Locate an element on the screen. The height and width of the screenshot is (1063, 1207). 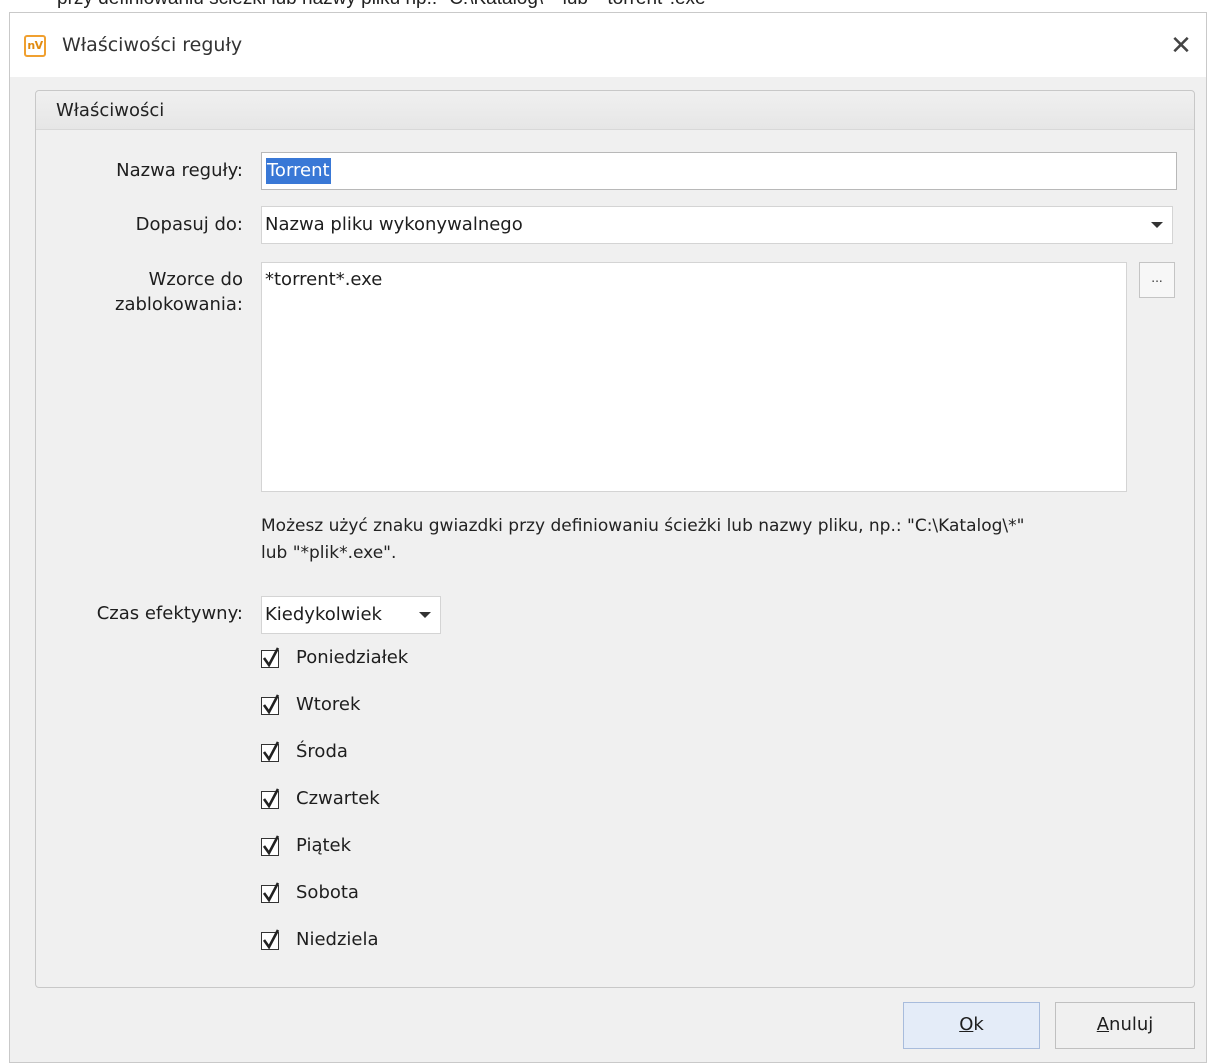
time-label: Czas efektywny: is located at coordinates (169, 613).